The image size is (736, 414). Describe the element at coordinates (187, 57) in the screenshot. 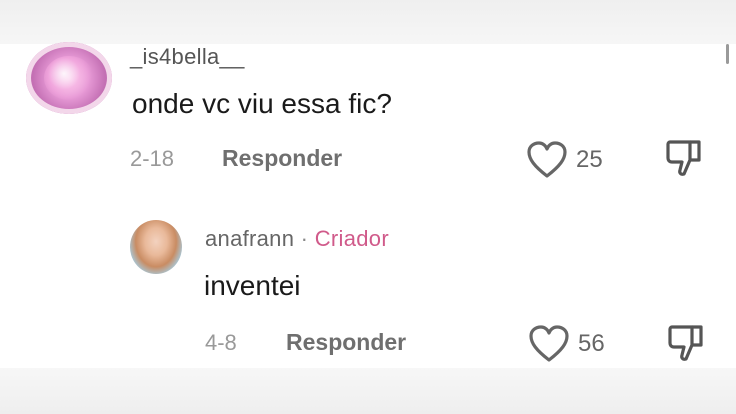

I see `comment-username: _is4bella__` at that location.